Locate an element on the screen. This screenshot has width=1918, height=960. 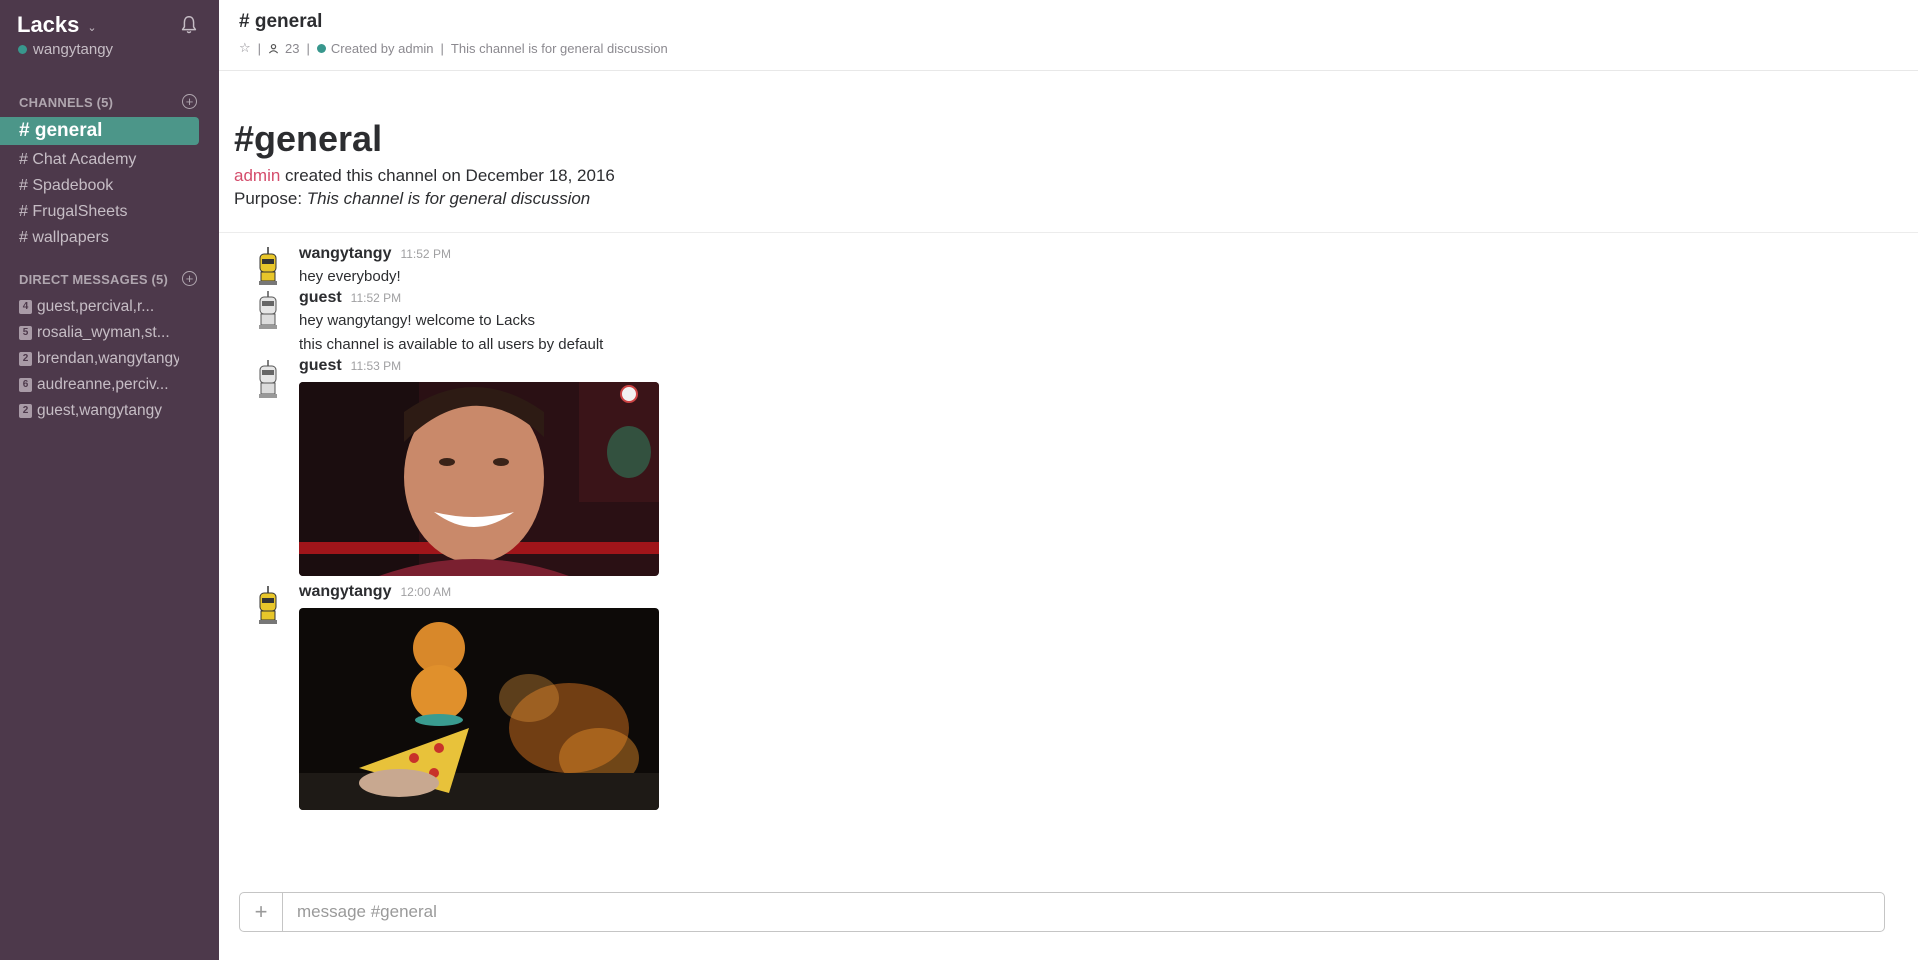
current-user: wangytangy is located at coordinates (65, 49).